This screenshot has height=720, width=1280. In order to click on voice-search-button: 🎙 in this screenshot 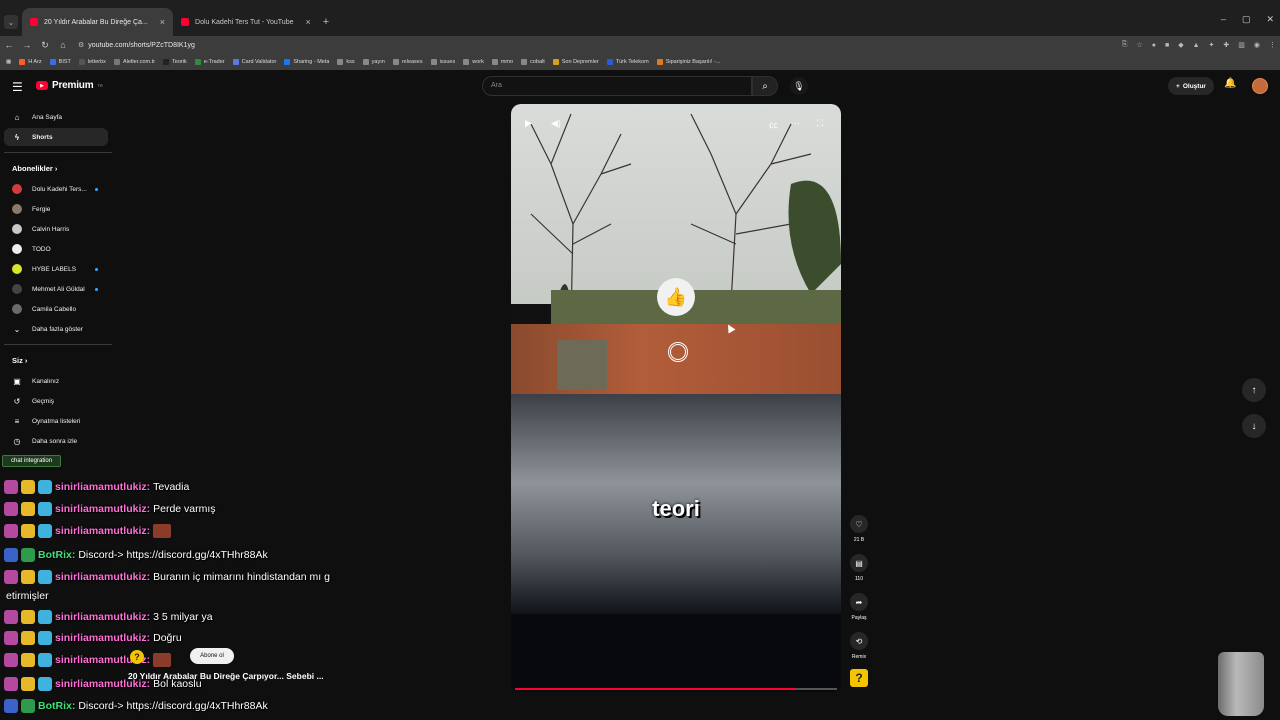, I will do `click(799, 86)`.